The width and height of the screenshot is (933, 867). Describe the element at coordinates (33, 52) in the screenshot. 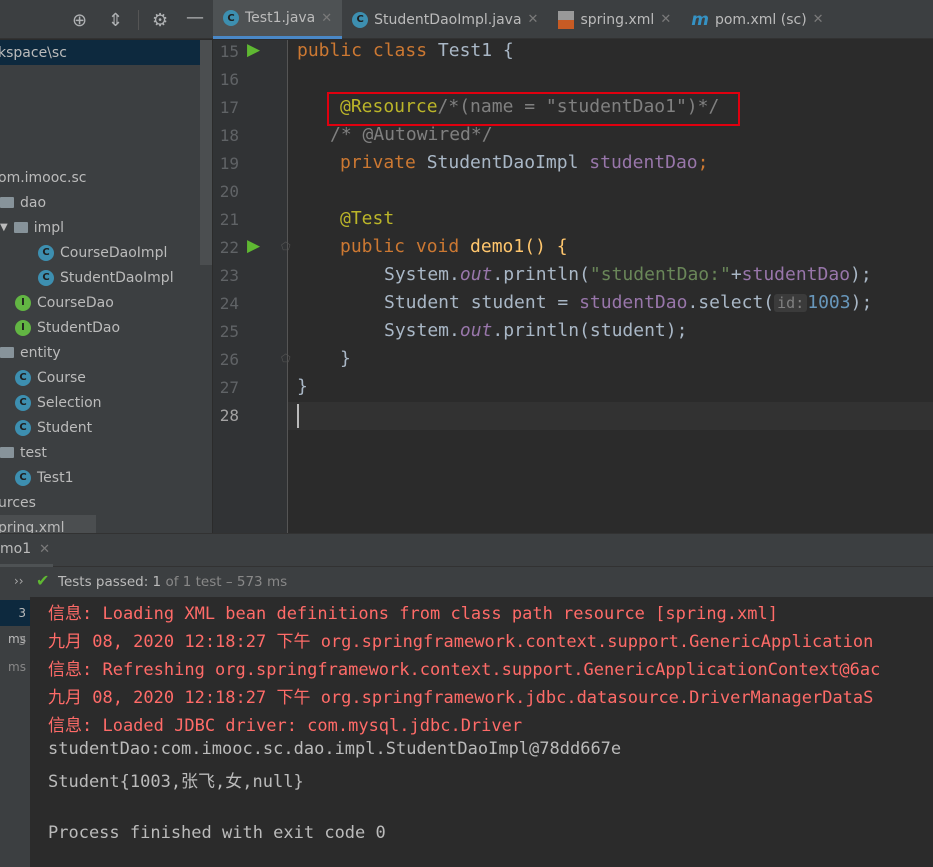

I see `tree-root: kspace\sc` at that location.